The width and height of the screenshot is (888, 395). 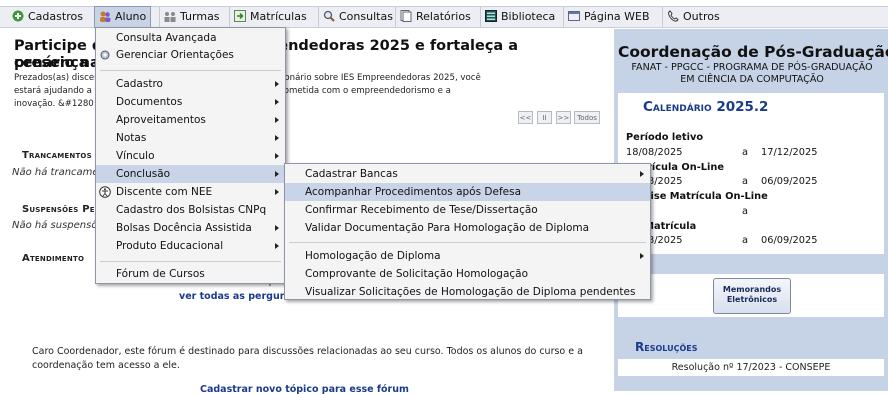 I want to click on conclusao-menu-comprovante-solicitacao: Comprovante de Solicitação Homologação, so click(x=467, y=274).